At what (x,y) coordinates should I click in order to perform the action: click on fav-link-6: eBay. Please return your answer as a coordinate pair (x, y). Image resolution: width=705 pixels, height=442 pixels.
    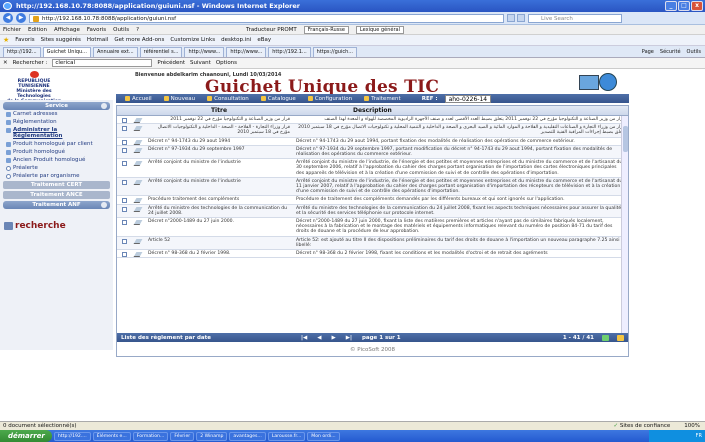
    Looking at the image, I should click on (264, 40).